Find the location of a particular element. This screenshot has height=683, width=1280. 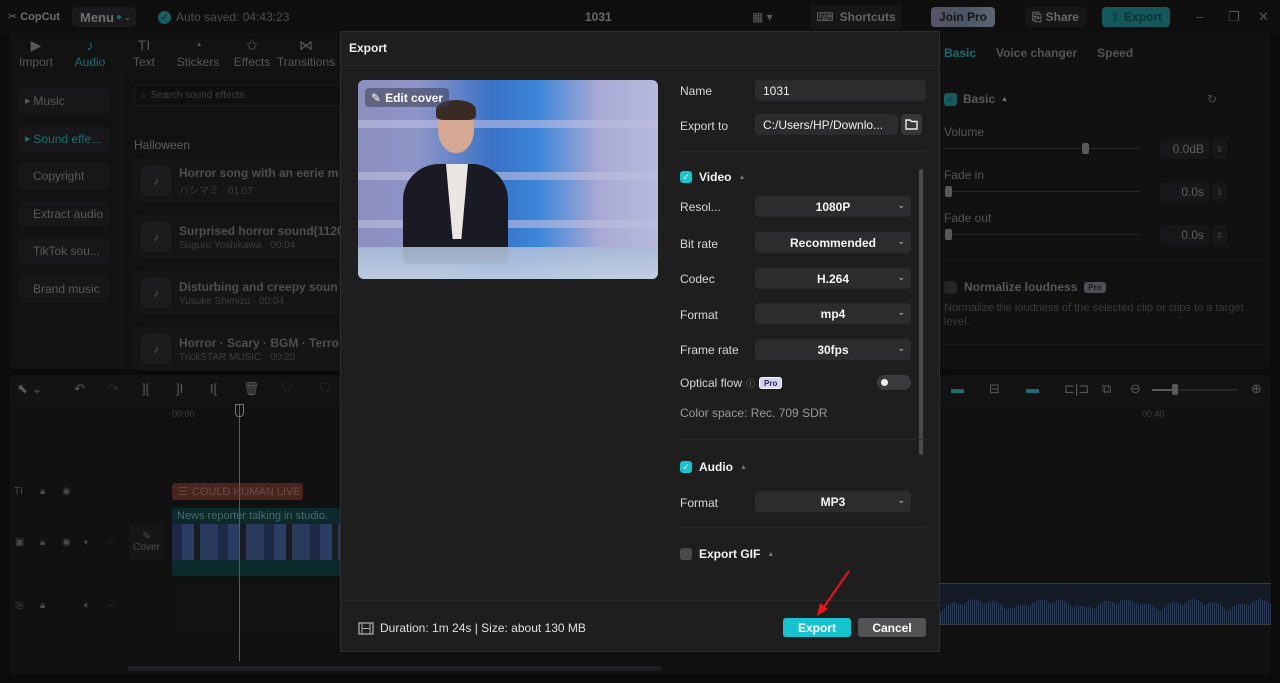

volume-slider is located at coordinates (1042, 148).